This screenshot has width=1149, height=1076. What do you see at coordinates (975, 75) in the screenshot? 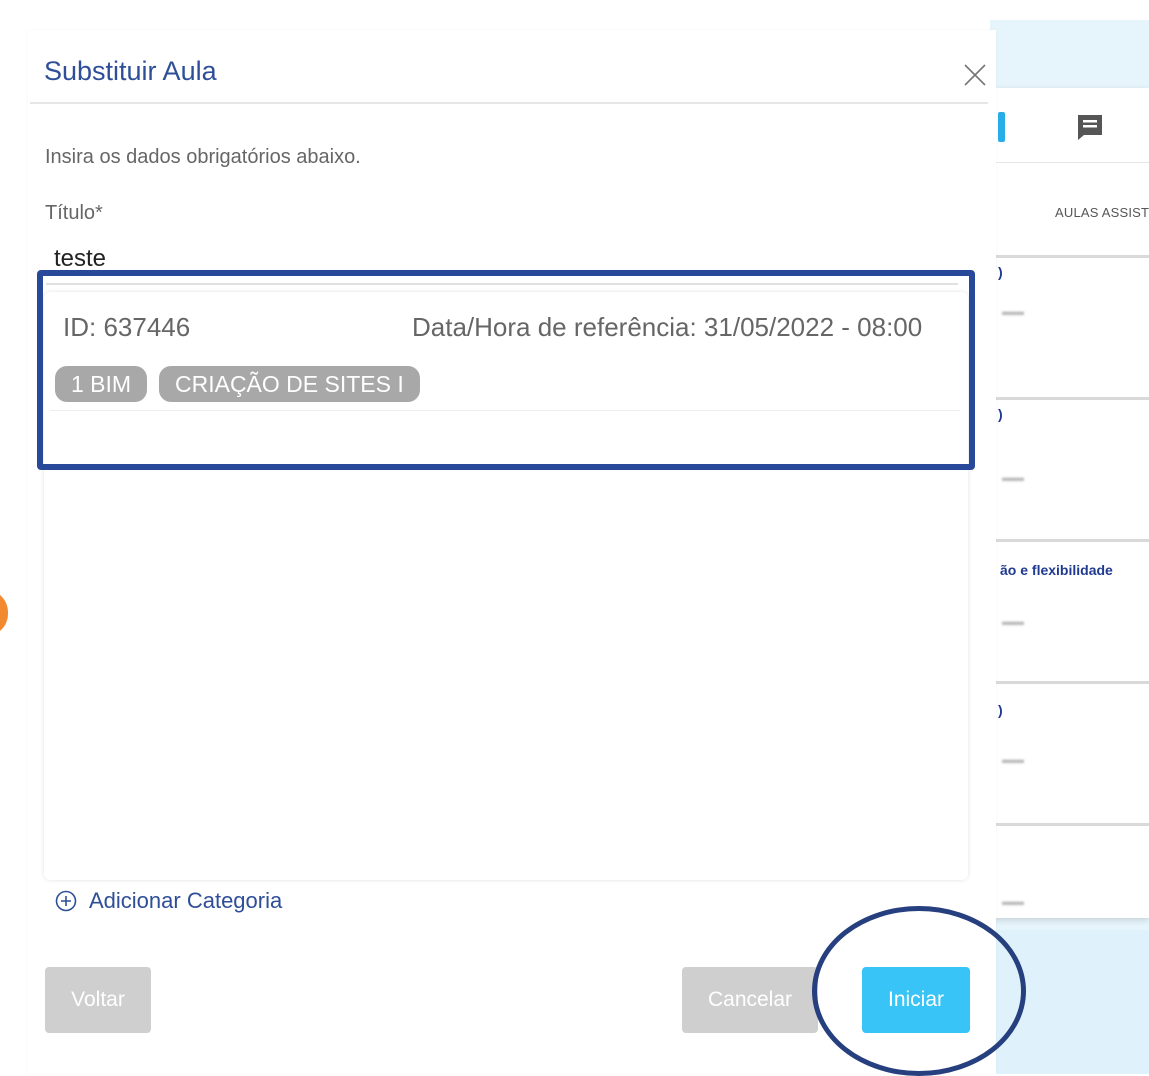
I see `close-icon` at bounding box center [975, 75].